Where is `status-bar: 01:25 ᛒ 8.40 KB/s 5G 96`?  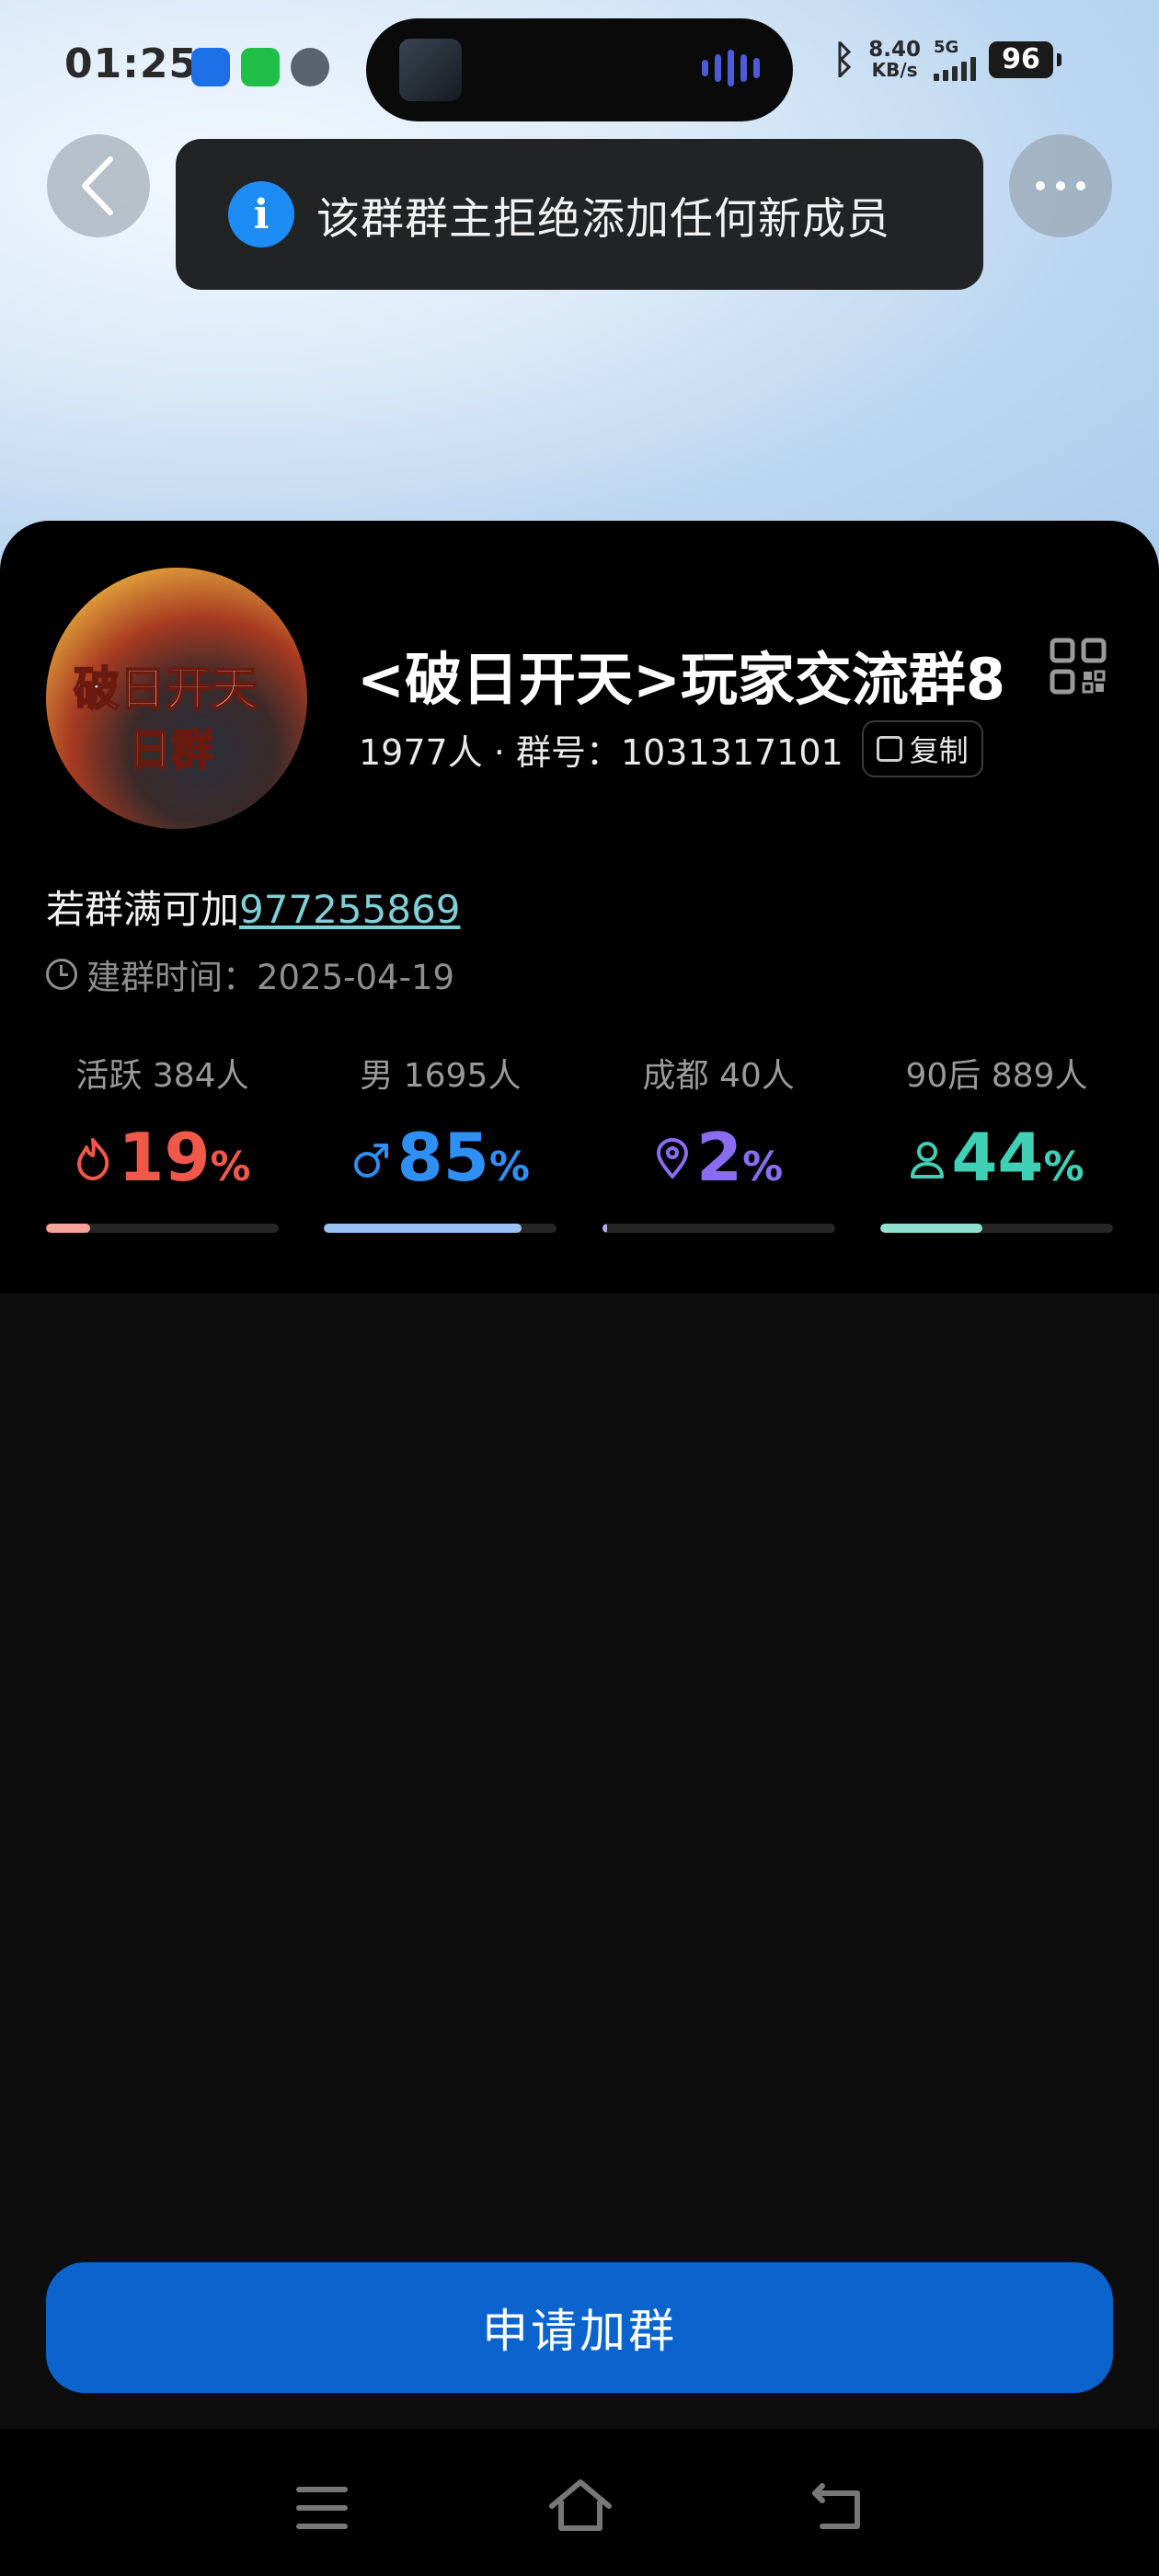
status-bar: 01:25 ᛒ 8.40 KB/s 5G 96 is located at coordinates (579, 69).